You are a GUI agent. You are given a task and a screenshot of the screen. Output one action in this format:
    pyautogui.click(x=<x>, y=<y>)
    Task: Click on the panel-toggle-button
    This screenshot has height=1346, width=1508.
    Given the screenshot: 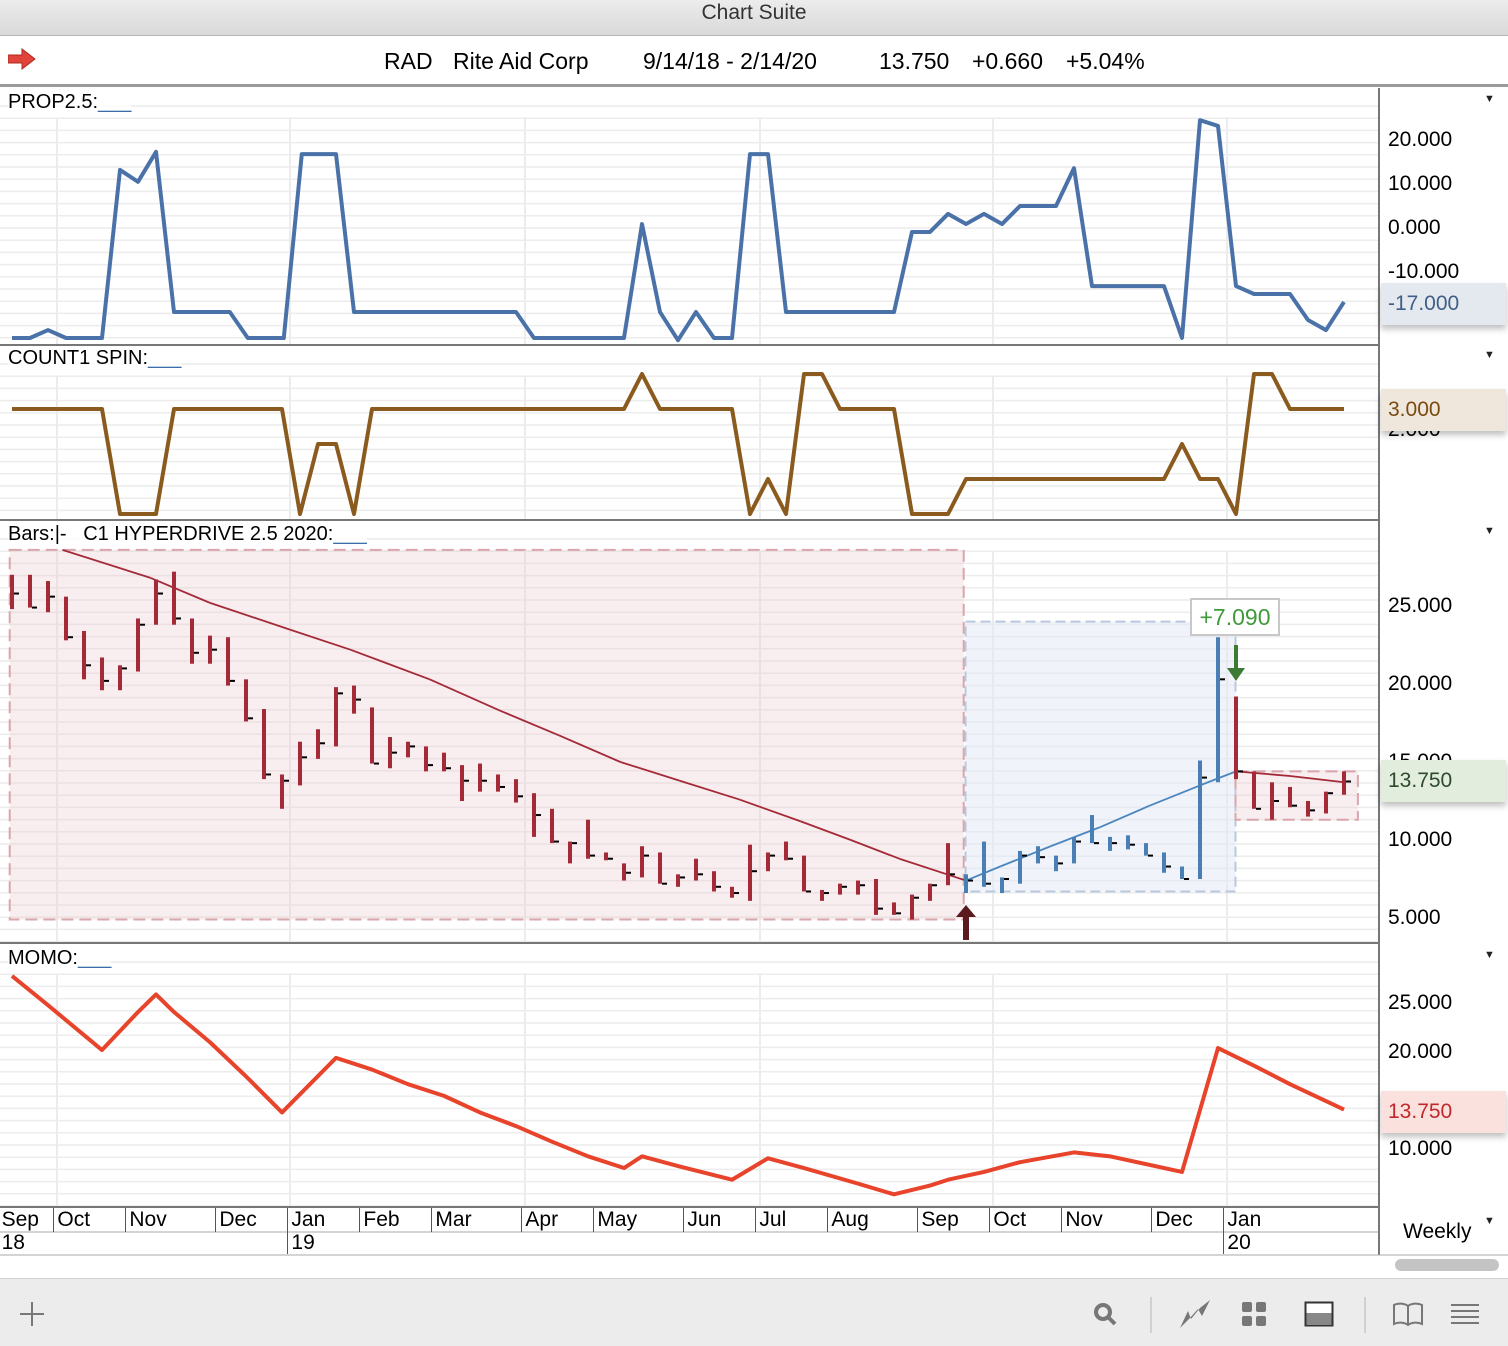 What is the action you would take?
    pyautogui.click(x=1319, y=1314)
    